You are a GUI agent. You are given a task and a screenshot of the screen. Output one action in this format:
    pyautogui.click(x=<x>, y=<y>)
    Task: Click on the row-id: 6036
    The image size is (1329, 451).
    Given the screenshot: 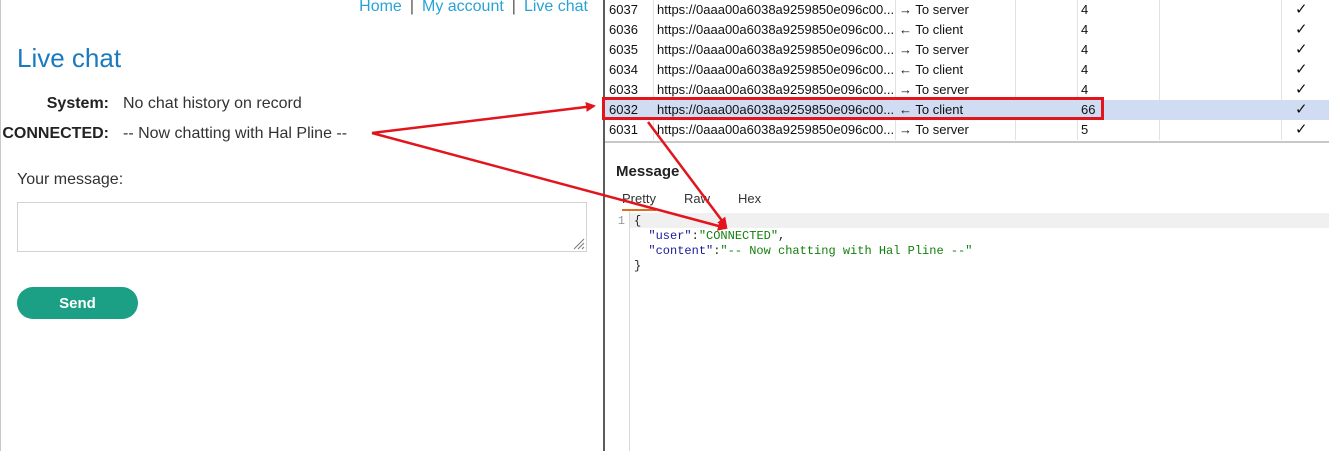 What is the action you would take?
    pyautogui.click(x=623, y=29)
    